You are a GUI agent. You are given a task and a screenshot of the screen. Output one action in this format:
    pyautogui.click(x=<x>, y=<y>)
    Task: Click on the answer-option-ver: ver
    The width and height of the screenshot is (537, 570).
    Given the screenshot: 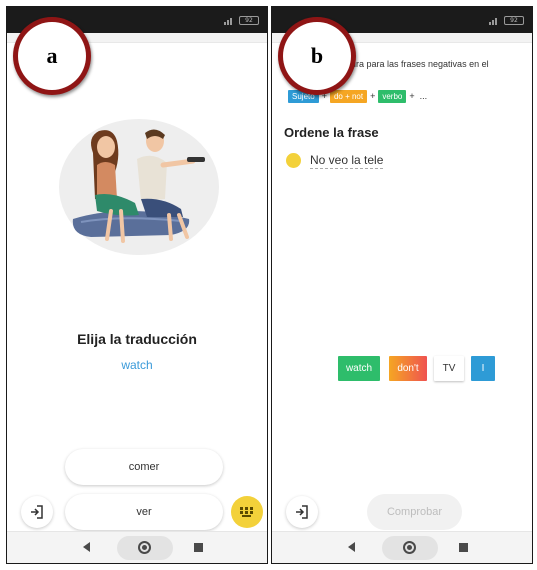 What is the action you would take?
    pyautogui.click(x=144, y=512)
    